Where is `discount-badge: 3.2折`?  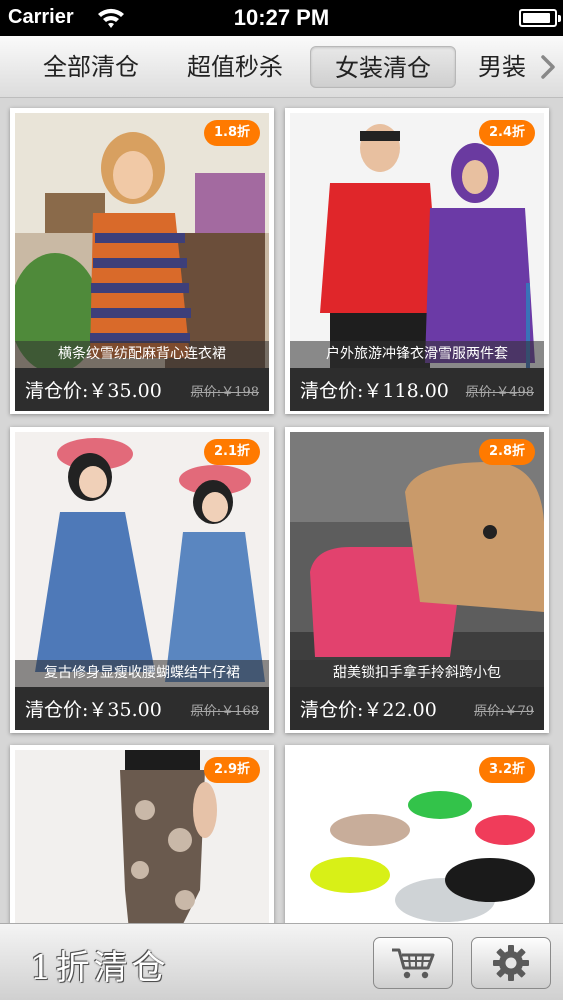
discount-badge: 3.2折 is located at coordinates (506, 770).